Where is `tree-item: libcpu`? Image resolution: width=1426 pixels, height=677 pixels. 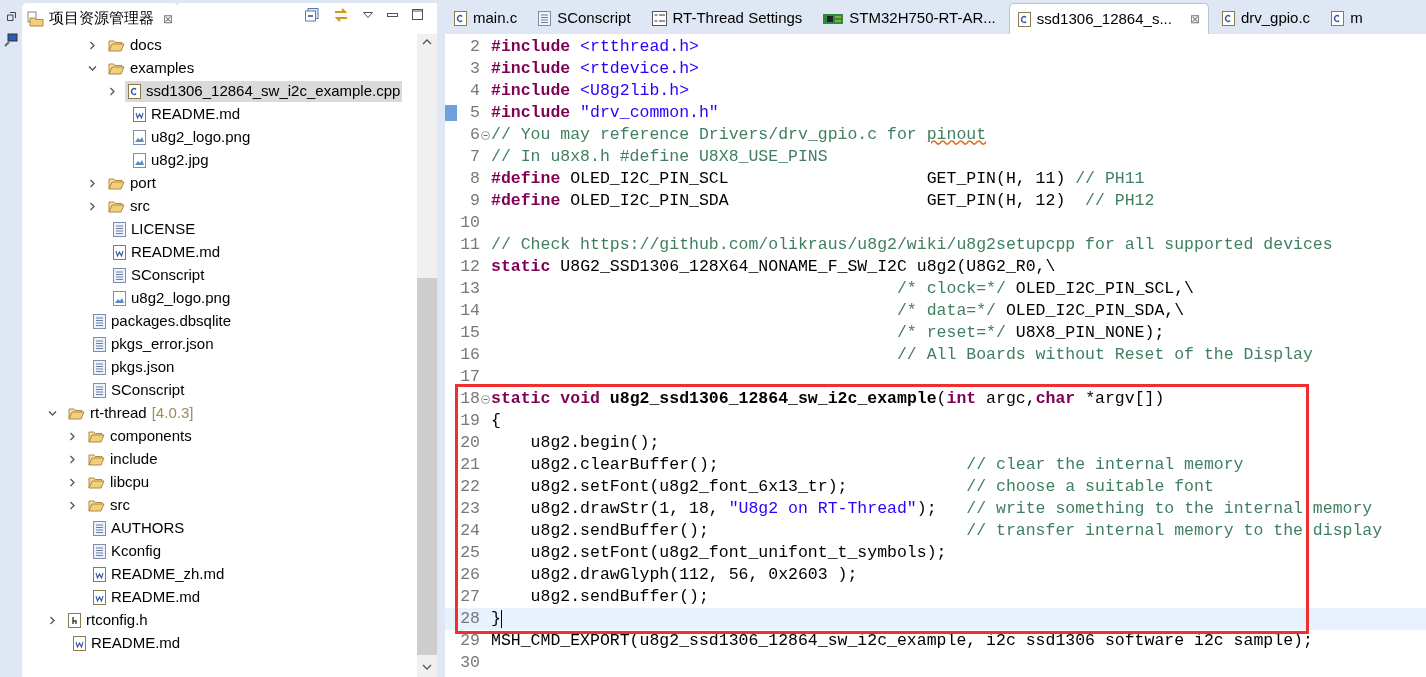
tree-item: libcpu is located at coordinates (118, 482).